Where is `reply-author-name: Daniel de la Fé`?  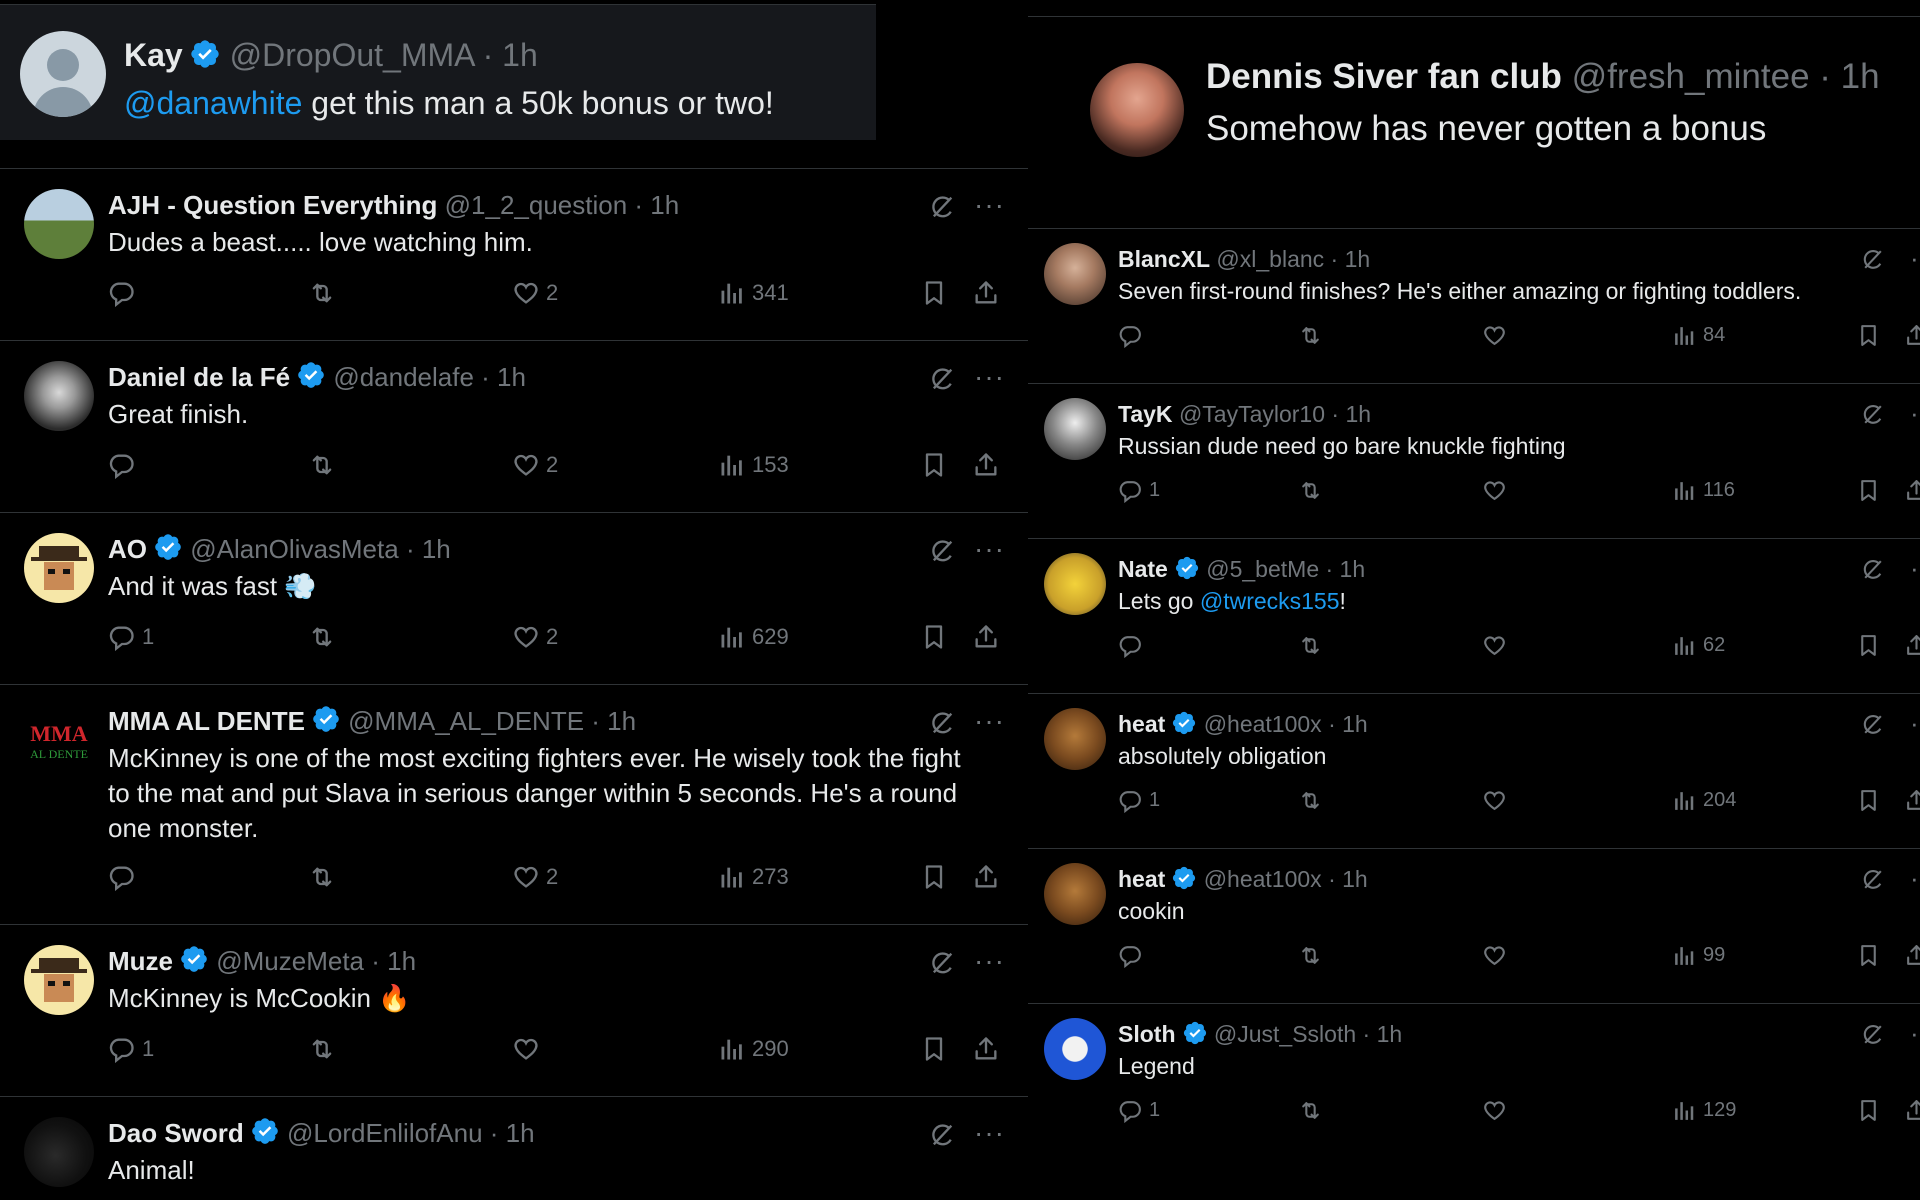
reply-author-name: Daniel de la Fé is located at coordinates (199, 377).